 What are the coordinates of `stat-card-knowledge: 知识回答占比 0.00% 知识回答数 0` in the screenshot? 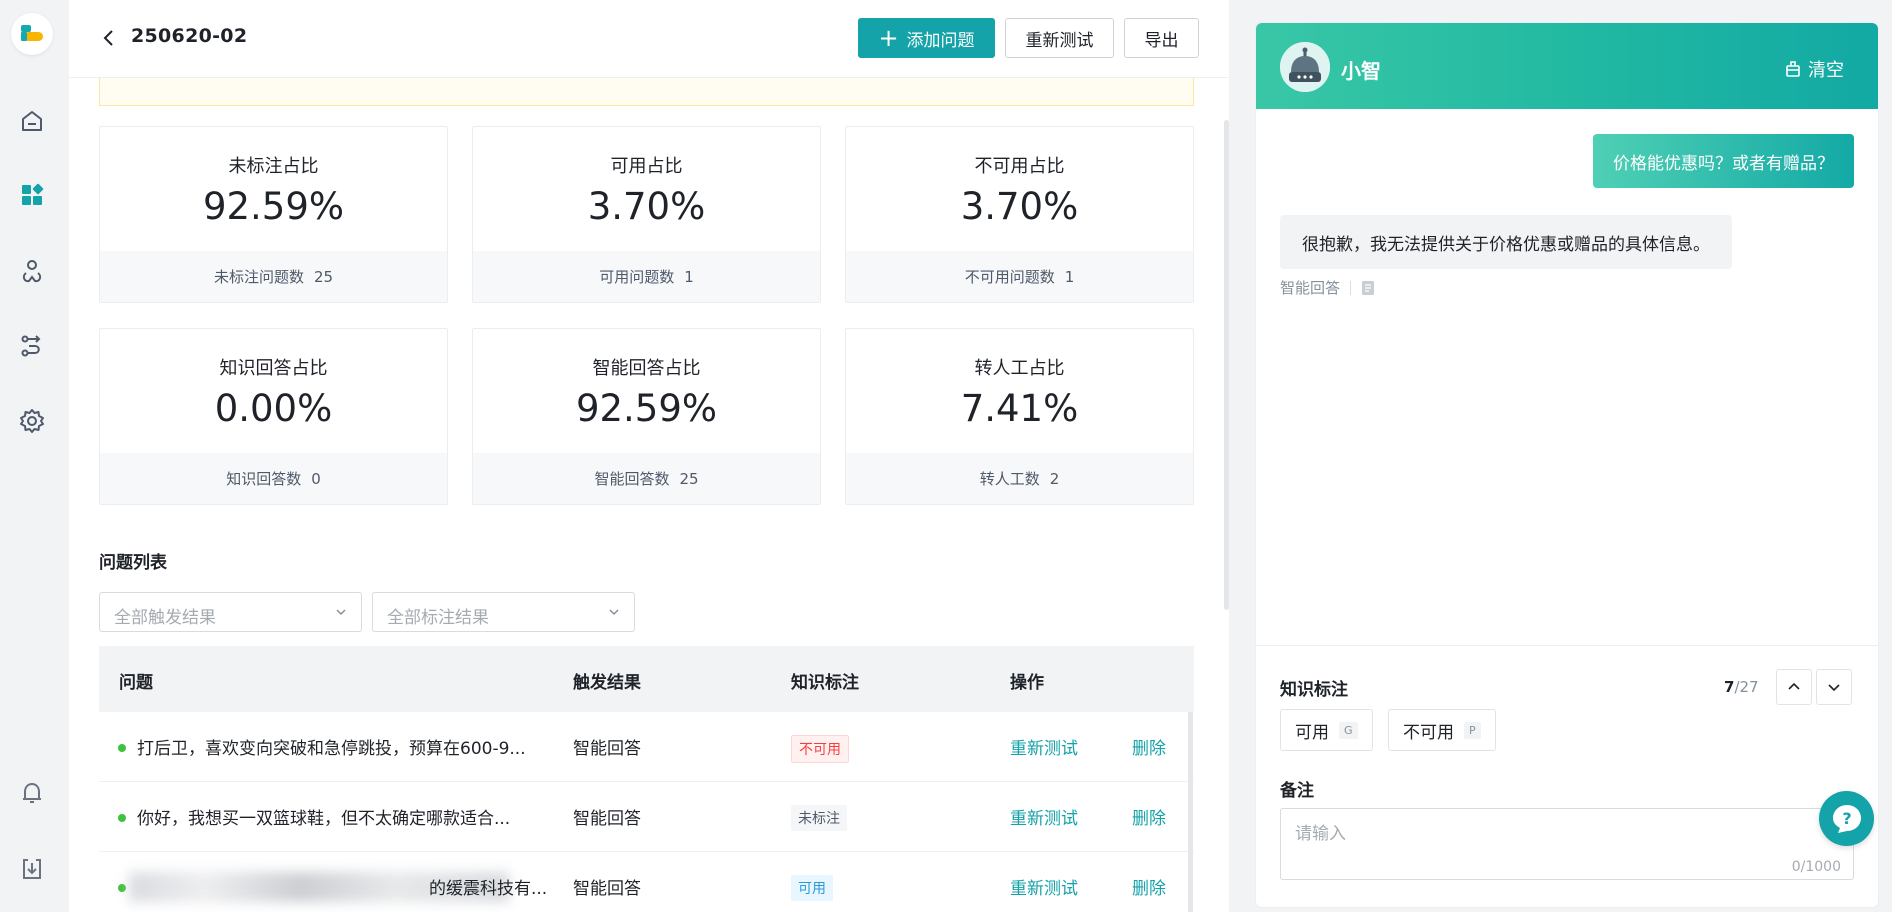 It's located at (273, 416).